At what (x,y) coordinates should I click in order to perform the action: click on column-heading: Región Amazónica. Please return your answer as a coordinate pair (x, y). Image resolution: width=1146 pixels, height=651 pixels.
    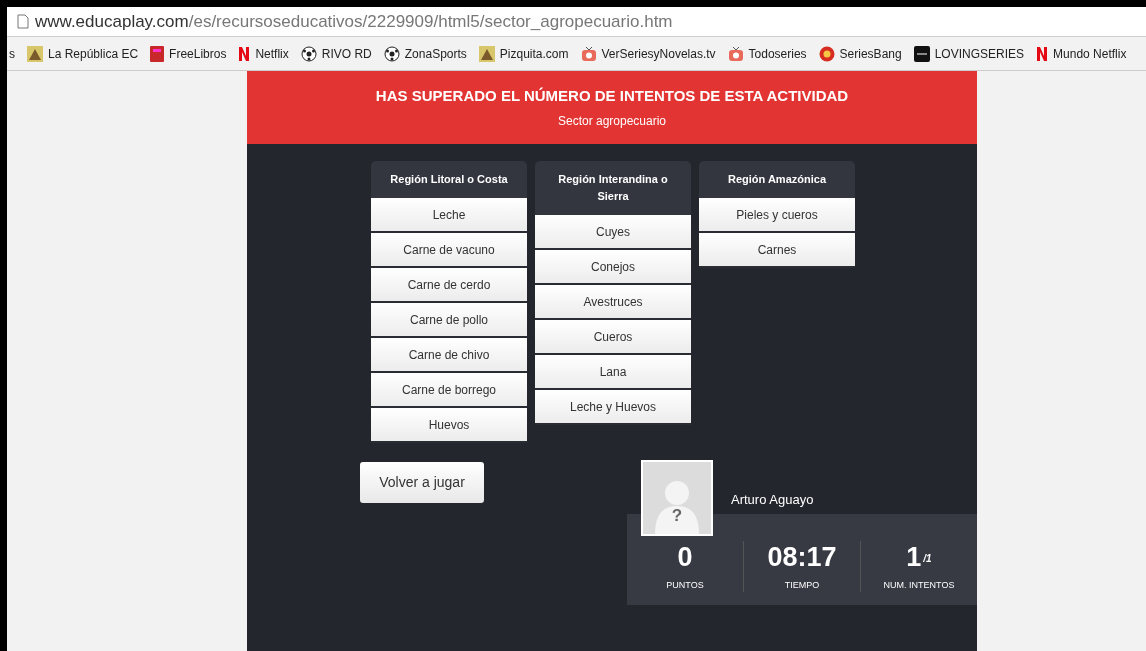
    Looking at the image, I should click on (777, 179).